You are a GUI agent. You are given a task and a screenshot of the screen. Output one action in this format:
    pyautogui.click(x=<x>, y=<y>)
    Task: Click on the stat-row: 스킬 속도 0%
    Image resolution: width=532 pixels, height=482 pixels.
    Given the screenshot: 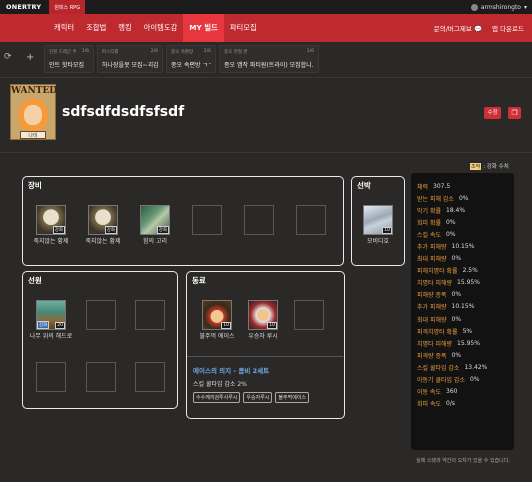 What is the action you would take?
    pyautogui.click(x=462, y=234)
    